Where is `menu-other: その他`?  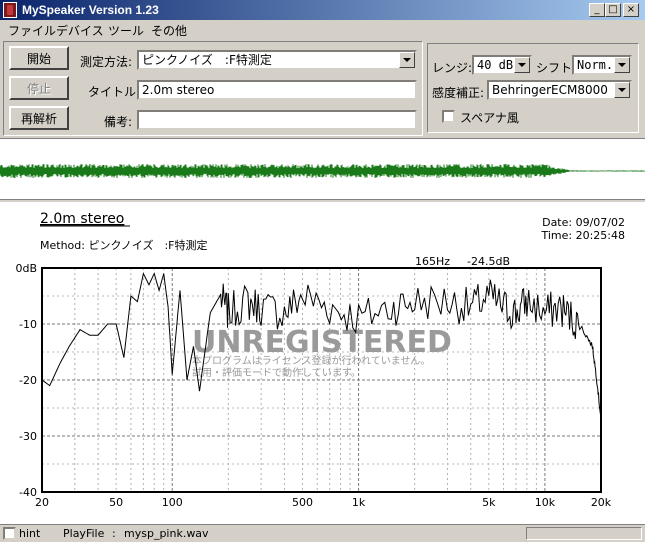
menu-other: その他 is located at coordinates (169, 30).